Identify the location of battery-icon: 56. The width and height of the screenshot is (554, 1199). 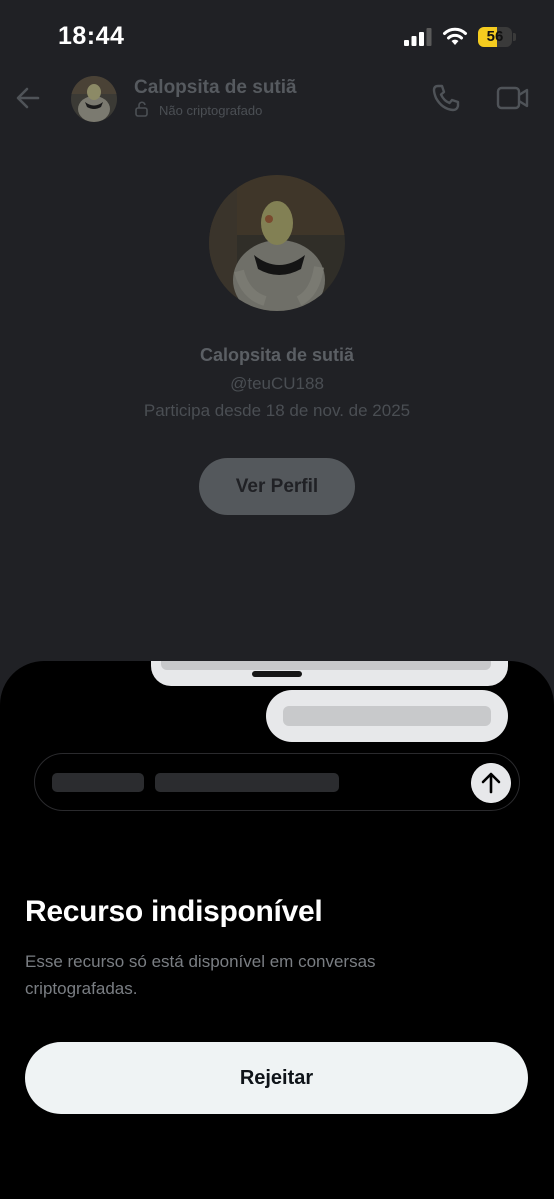
(497, 37).